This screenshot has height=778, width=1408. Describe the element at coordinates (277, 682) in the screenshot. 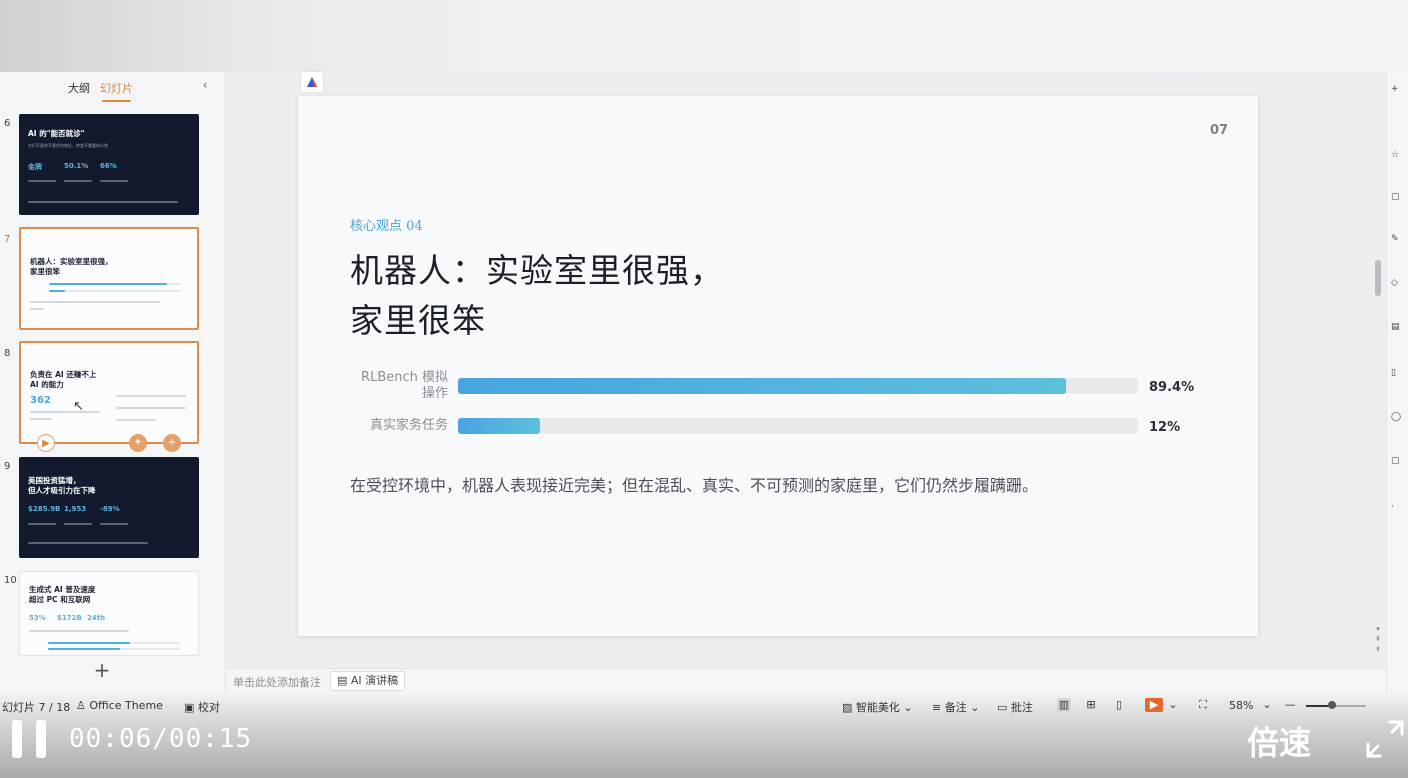

I see `notes-input: 单击此处添加备注` at that location.